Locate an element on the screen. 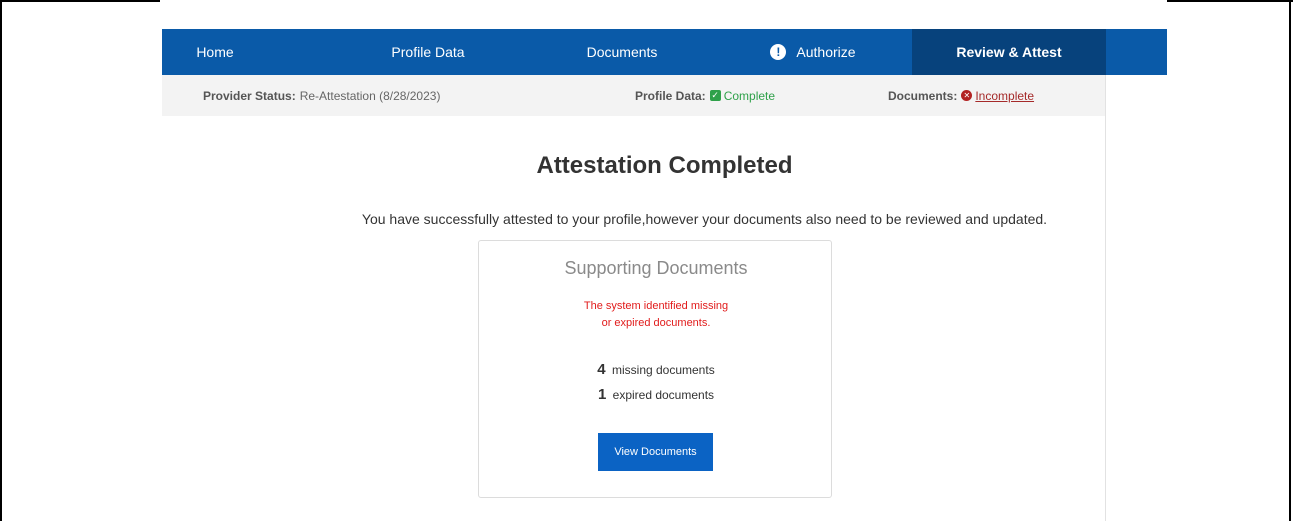 The image size is (1293, 521). documents-status-label: Documents: is located at coordinates (923, 95).